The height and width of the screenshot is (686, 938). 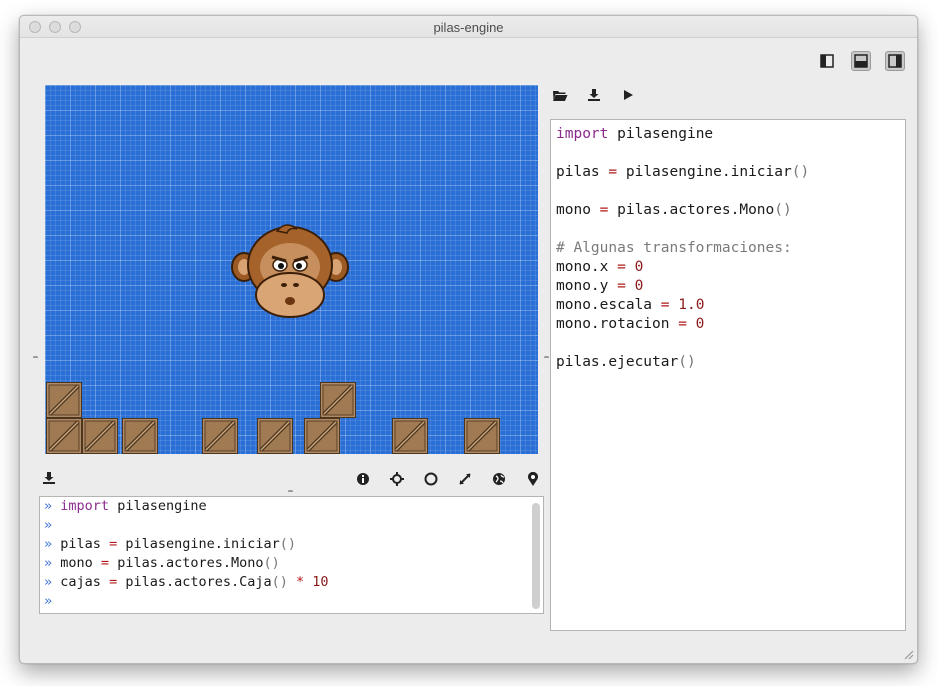 I want to click on splitter-handle-middle, so click(x=546, y=357).